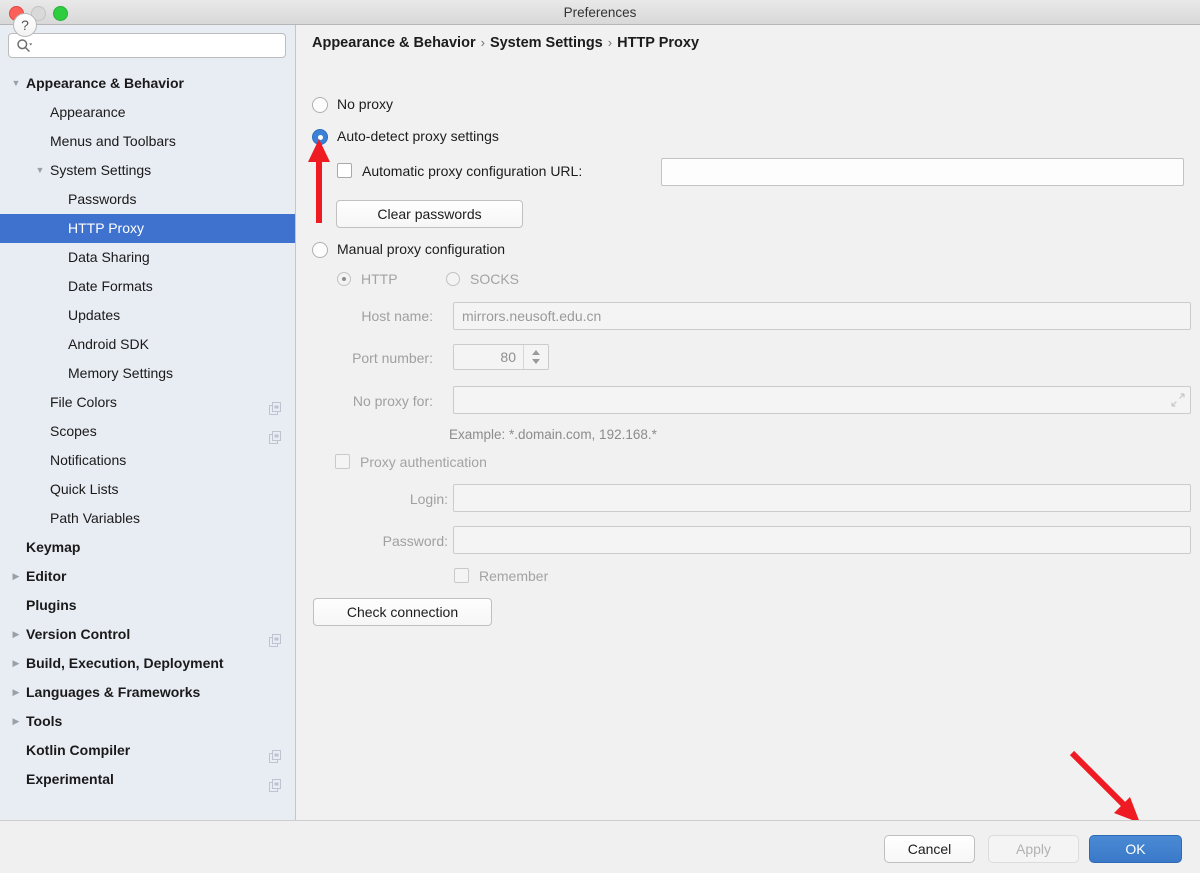 This screenshot has height=873, width=1200. Describe the element at coordinates (147, 489) in the screenshot. I see `sidebar-item-quick-lists: Quick Lists` at that location.